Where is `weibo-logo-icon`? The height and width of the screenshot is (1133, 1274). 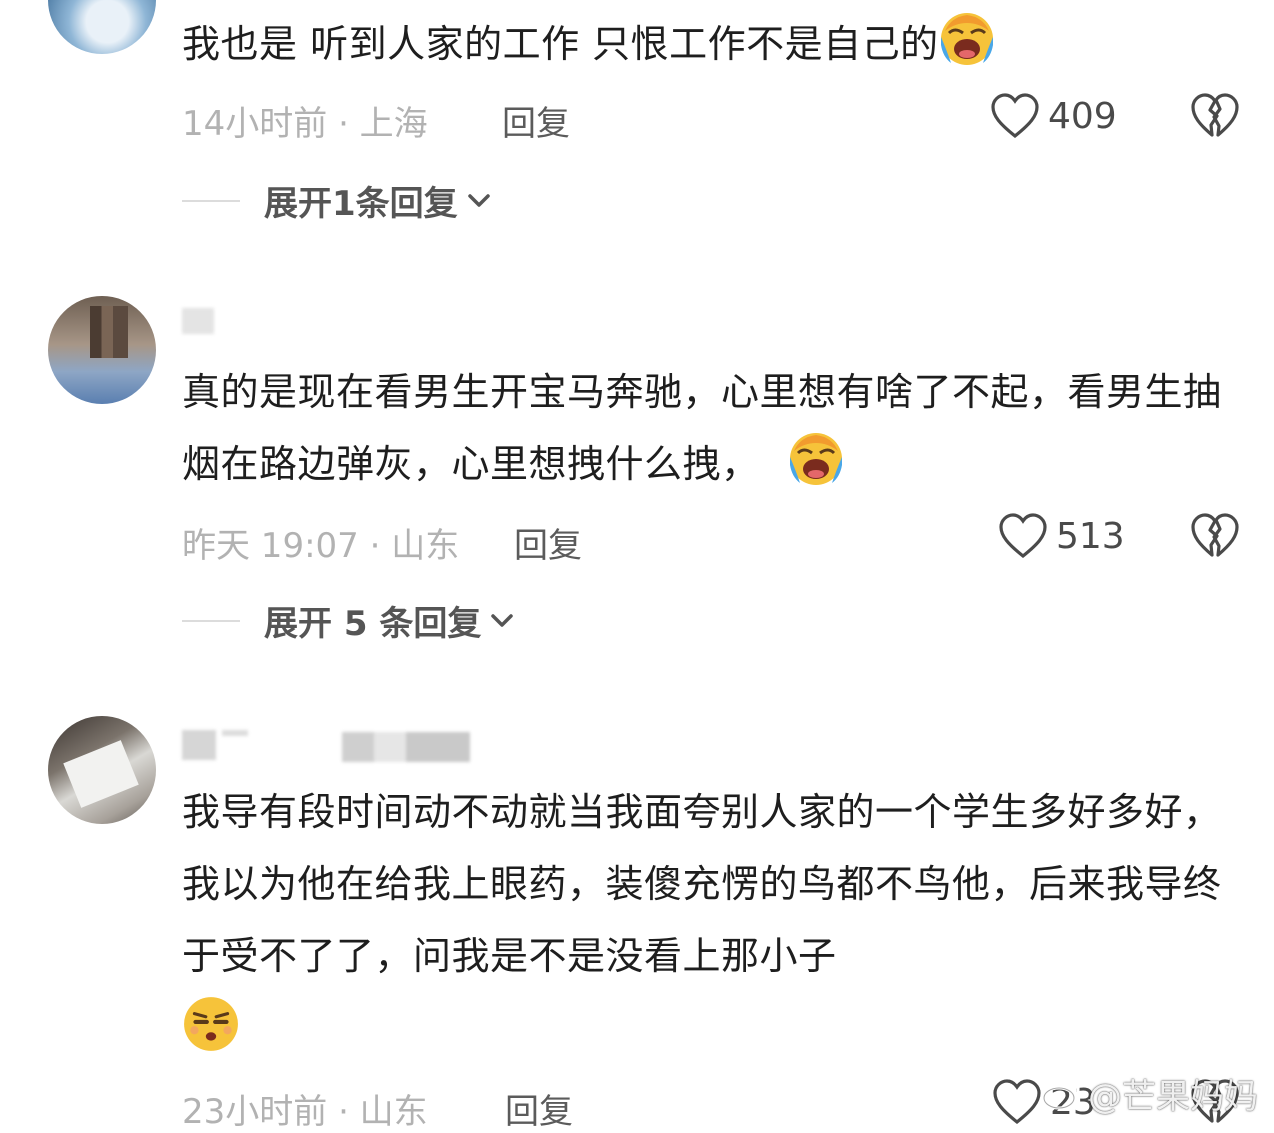 weibo-logo-icon is located at coordinates (1061, 1094).